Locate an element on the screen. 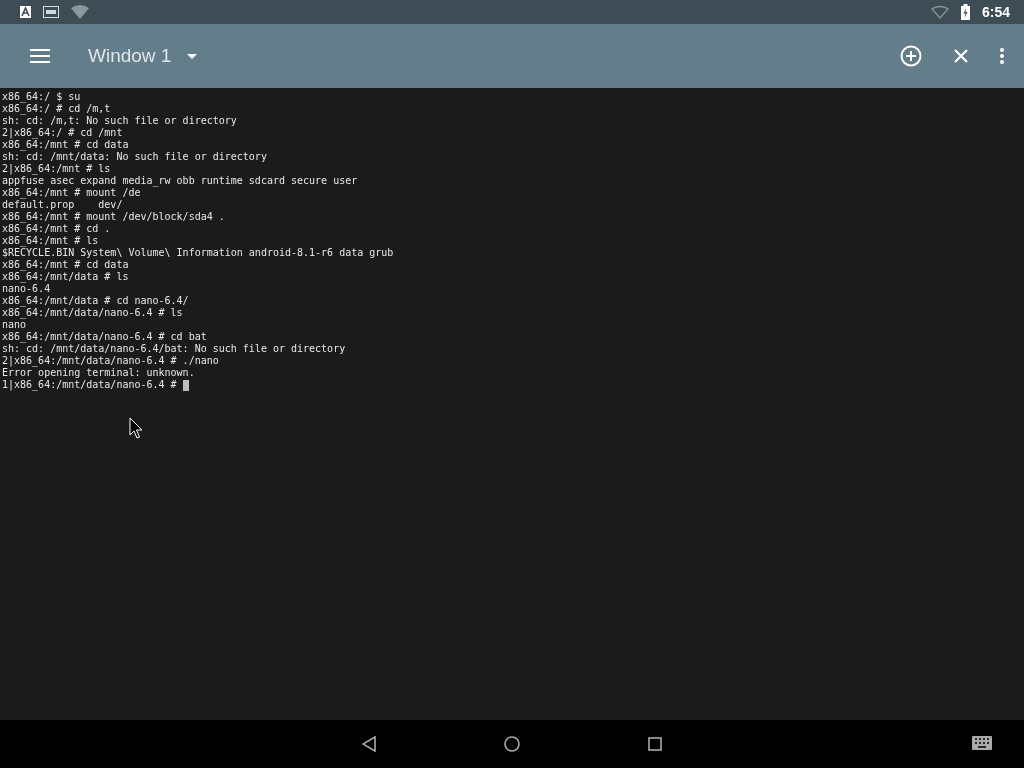 Image resolution: width=1024 pixels, height=768 pixels. clock-time: 6:54 is located at coordinates (995, 12).